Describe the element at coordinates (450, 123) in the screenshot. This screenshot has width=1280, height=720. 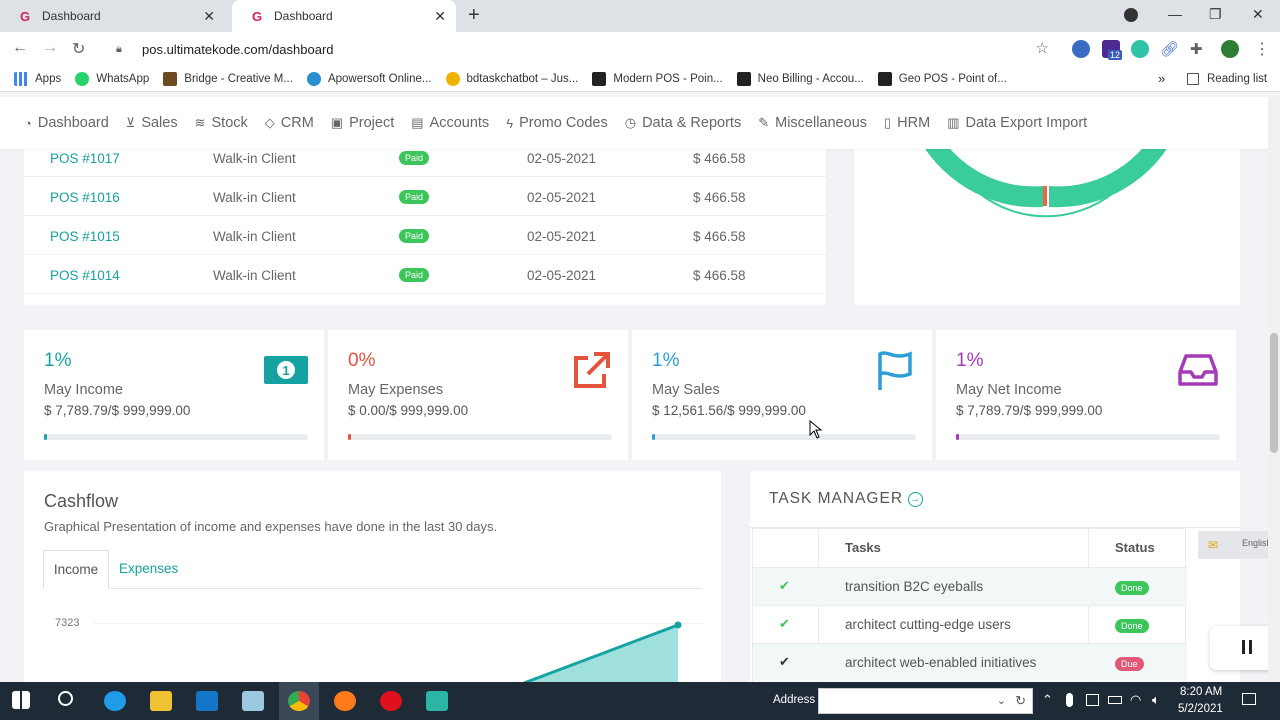
I see `nav-accounts: ▤ Accounts` at that location.